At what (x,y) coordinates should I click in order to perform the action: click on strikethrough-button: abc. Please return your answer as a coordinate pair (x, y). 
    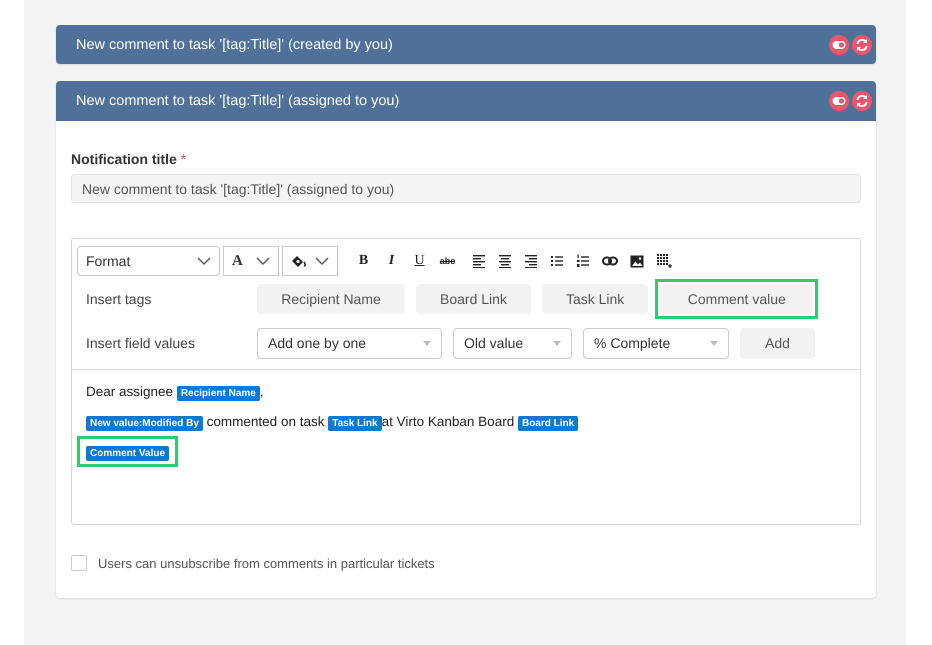
    Looking at the image, I should click on (447, 261).